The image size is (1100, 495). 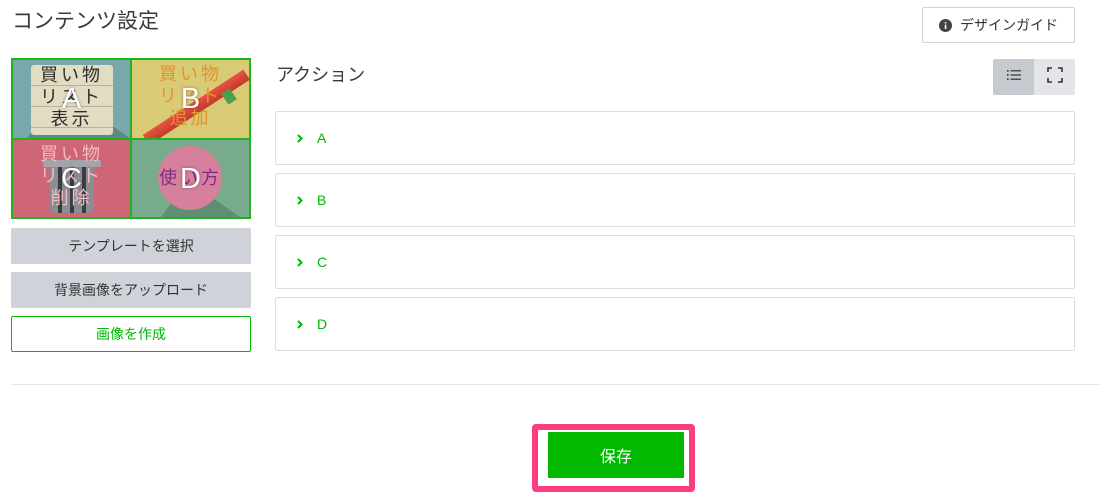 I want to click on section-divider, so click(x=555, y=384).